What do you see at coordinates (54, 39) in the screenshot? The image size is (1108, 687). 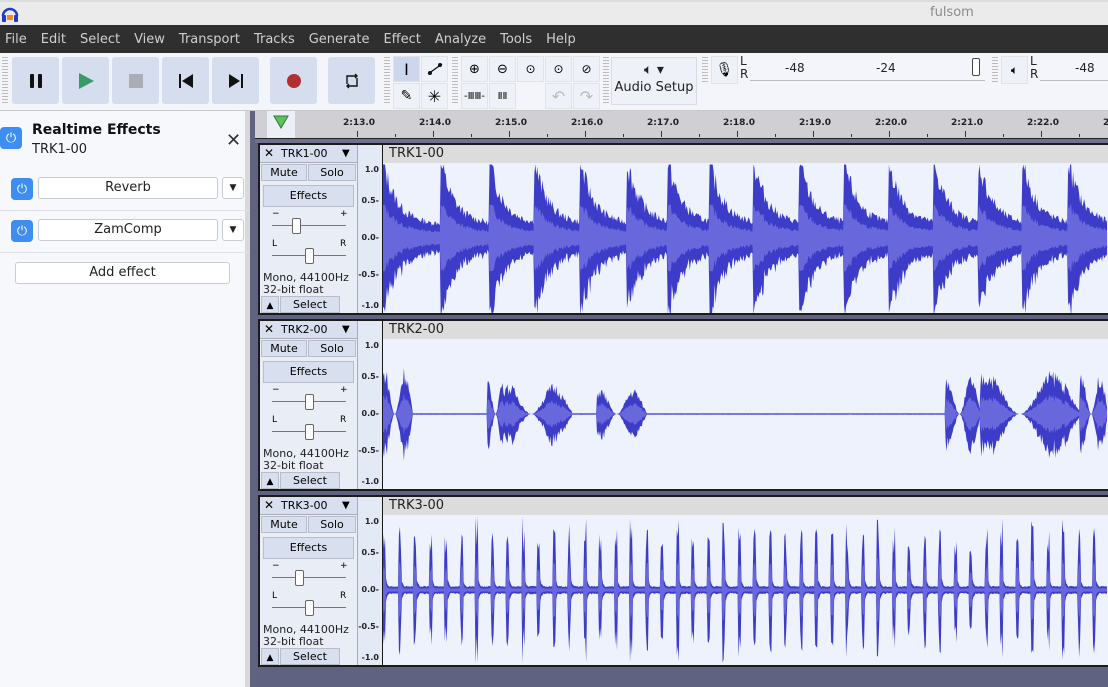 I see `menu-edit: Edit` at bounding box center [54, 39].